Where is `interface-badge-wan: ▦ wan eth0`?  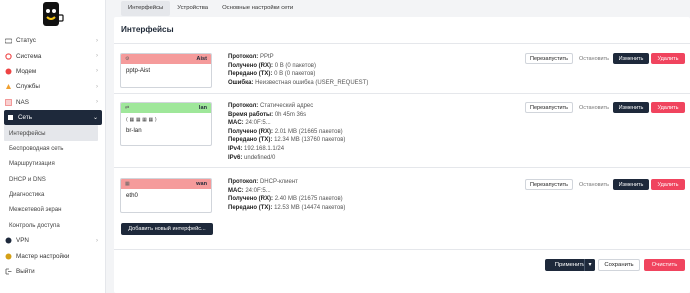
interface-badge-wan: ▦ wan eth0 is located at coordinates (166, 195).